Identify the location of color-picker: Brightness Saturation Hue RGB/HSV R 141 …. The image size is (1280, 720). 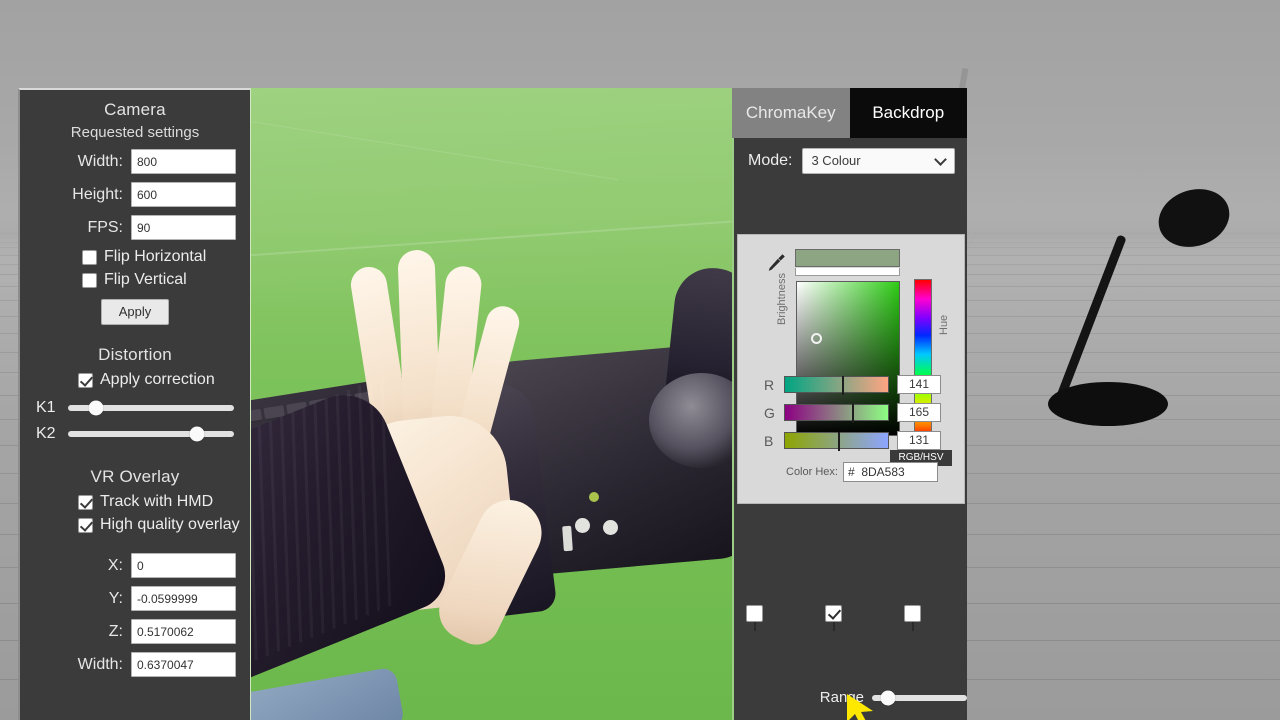
(851, 369).